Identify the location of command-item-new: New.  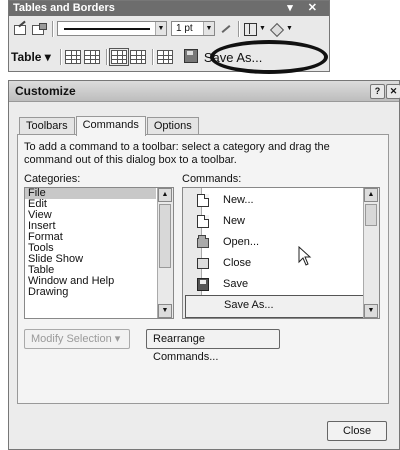
(281, 221).